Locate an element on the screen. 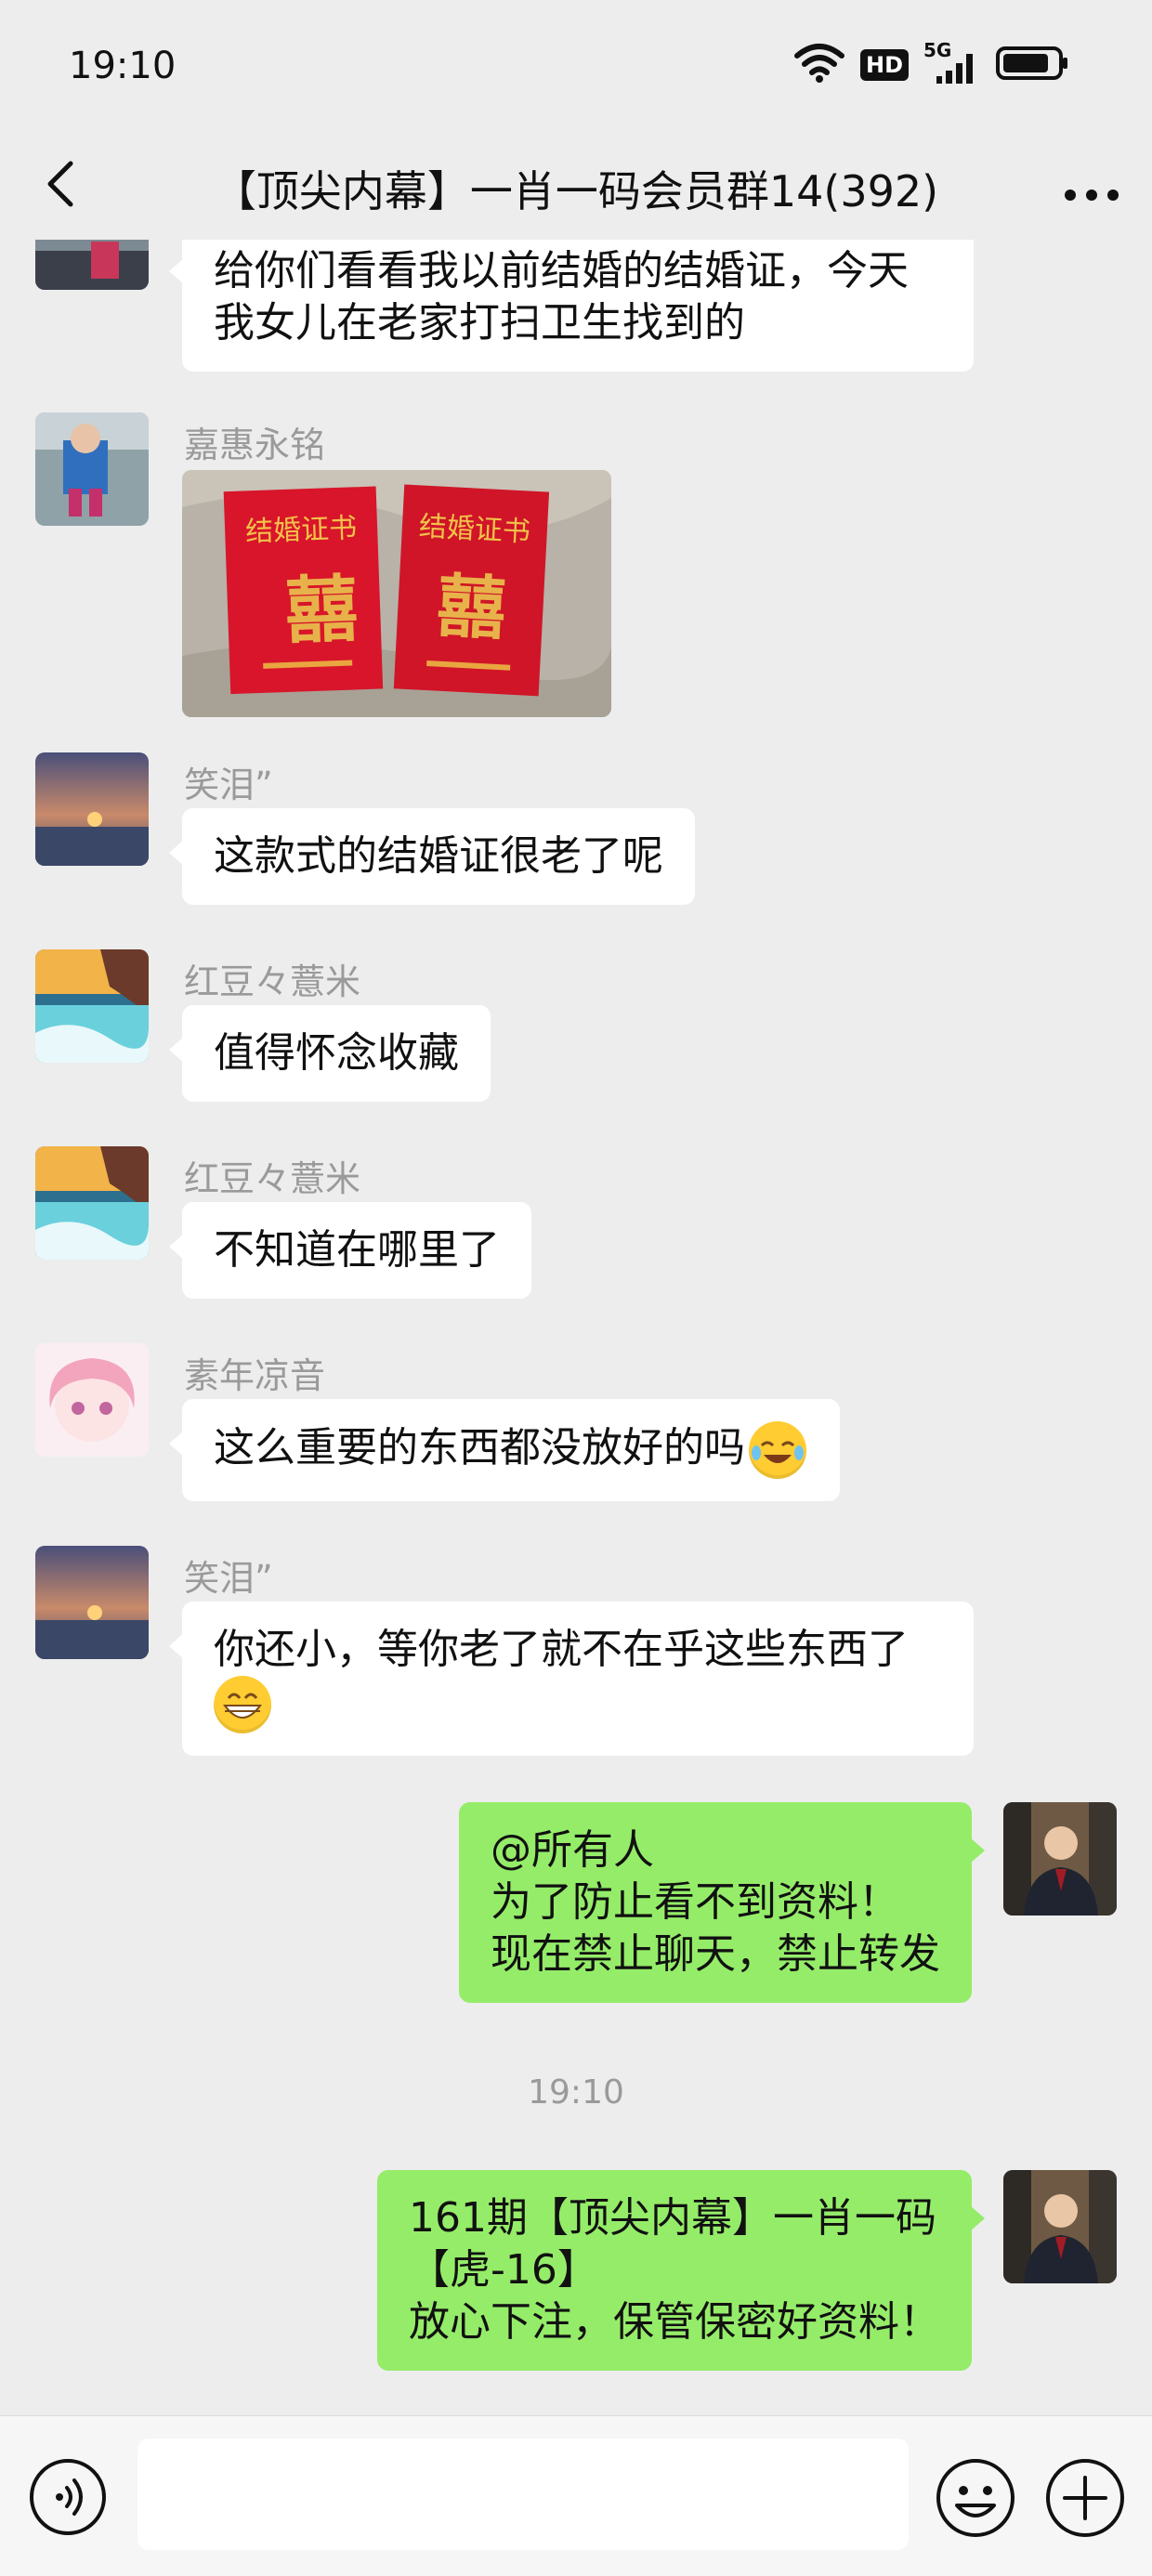  chevron-left-icon is located at coordinates (60, 184).